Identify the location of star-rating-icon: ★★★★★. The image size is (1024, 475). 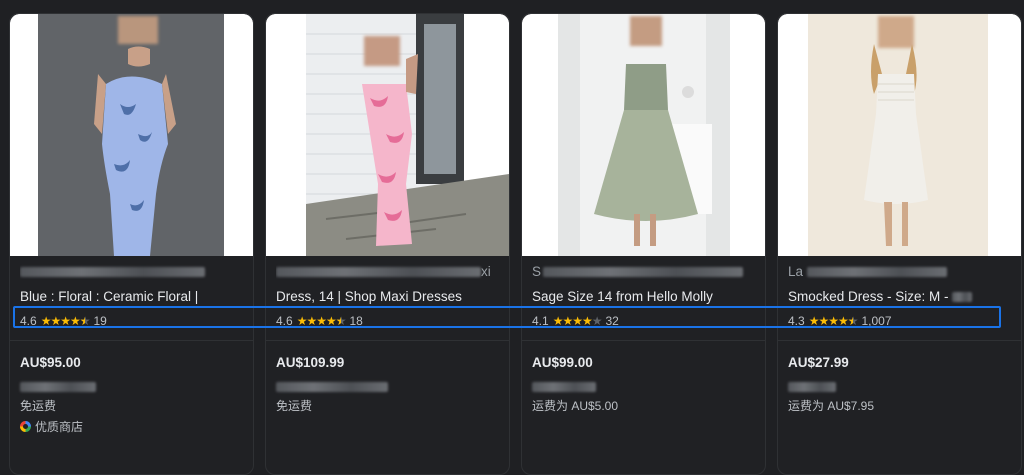
(577, 321).